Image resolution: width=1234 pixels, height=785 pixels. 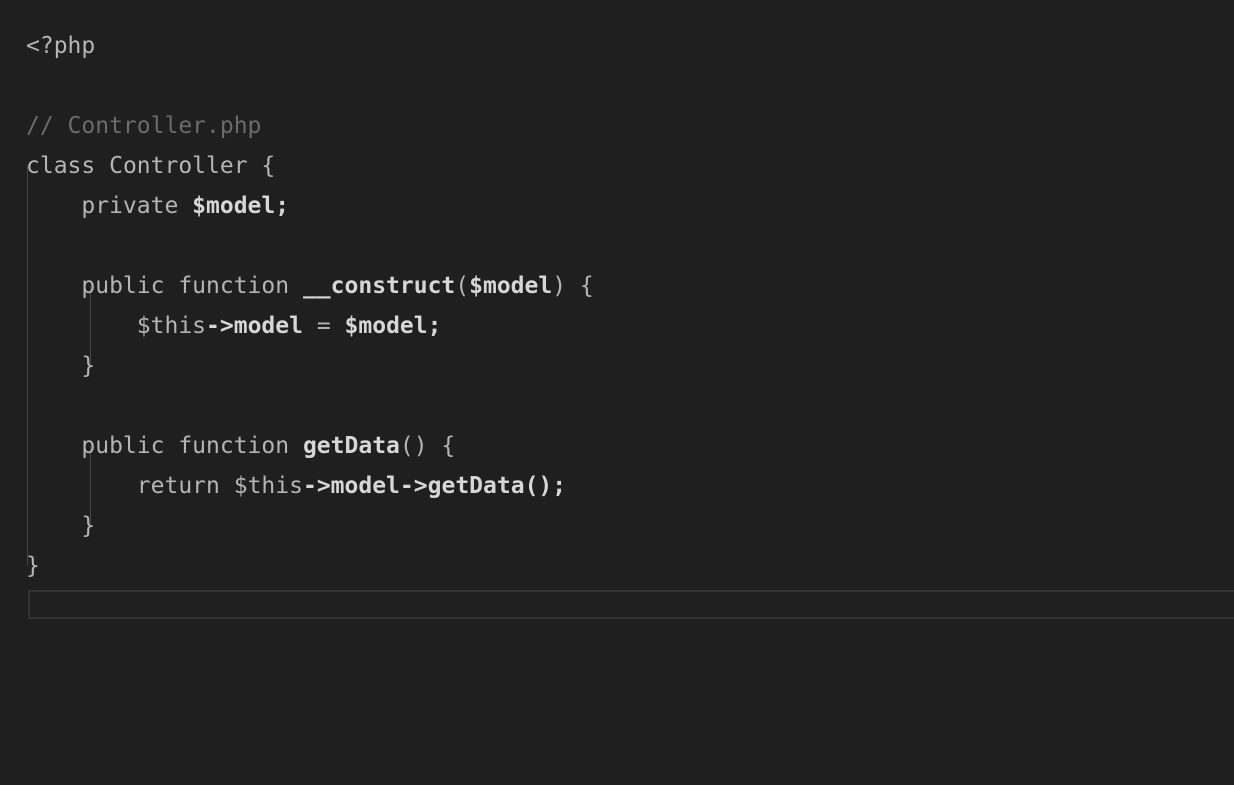 I want to click on code-line: $this->model = $model;, so click(x=234, y=326).